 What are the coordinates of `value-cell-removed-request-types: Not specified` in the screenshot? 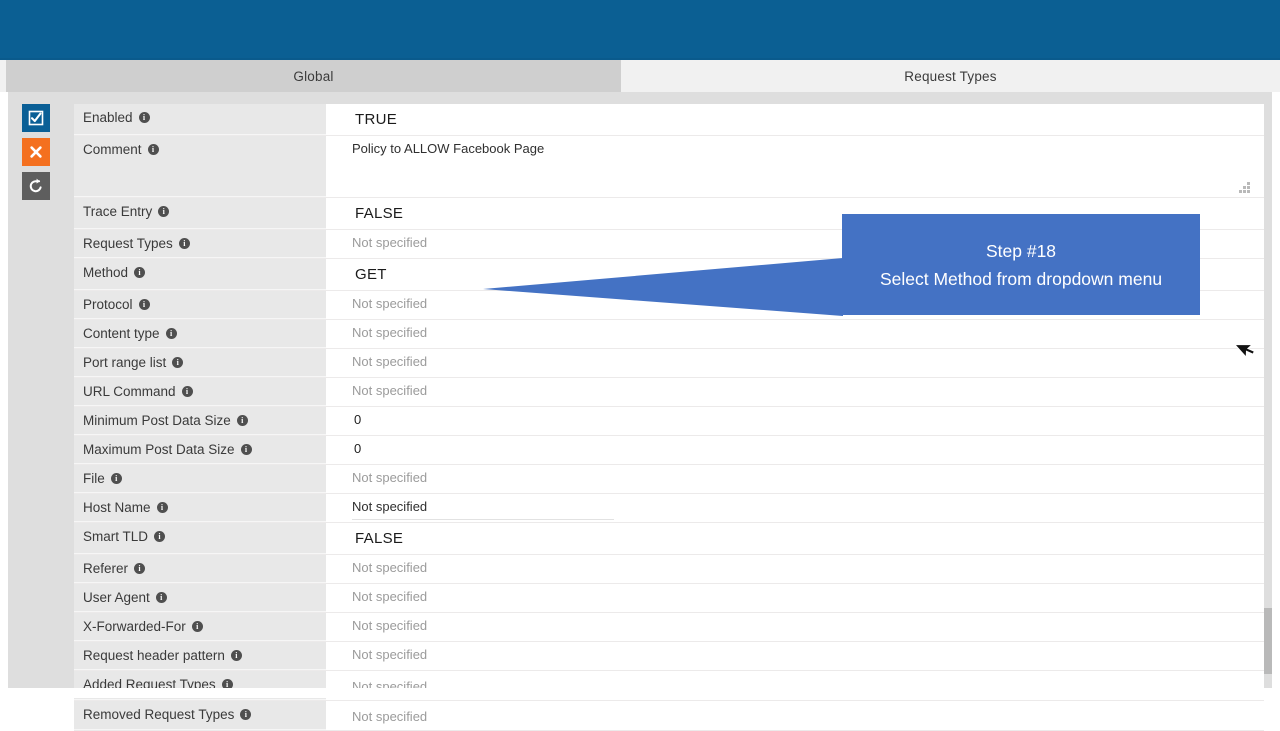 It's located at (795, 715).